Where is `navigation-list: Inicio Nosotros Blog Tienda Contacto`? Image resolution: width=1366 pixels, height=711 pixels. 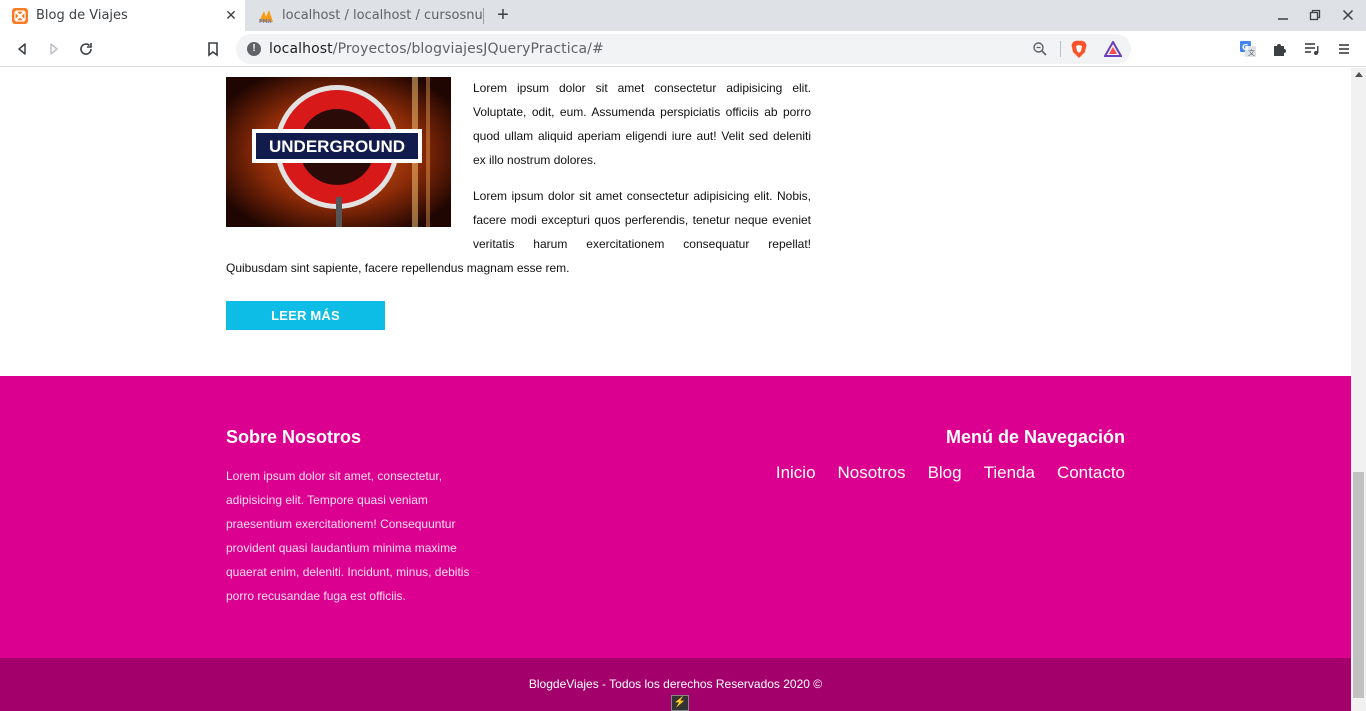 navigation-list: Inicio Nosotros Blog Tienda Contacto is located at coordinates (939, 473).